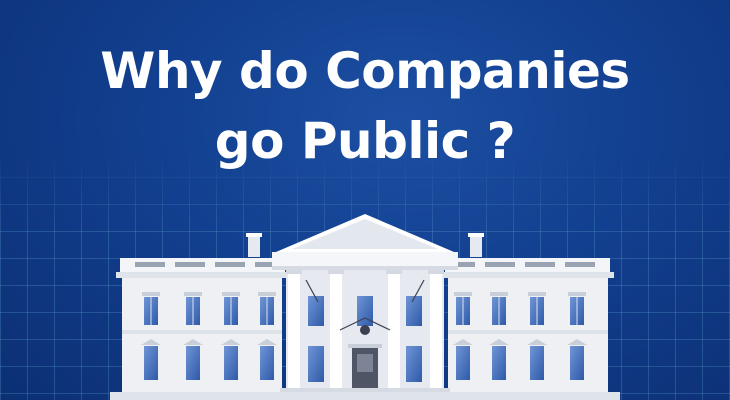  What do you see at coordinates (476, 246) in the screenshot?
I see `chimney-right` at bounding box center [476, 246].